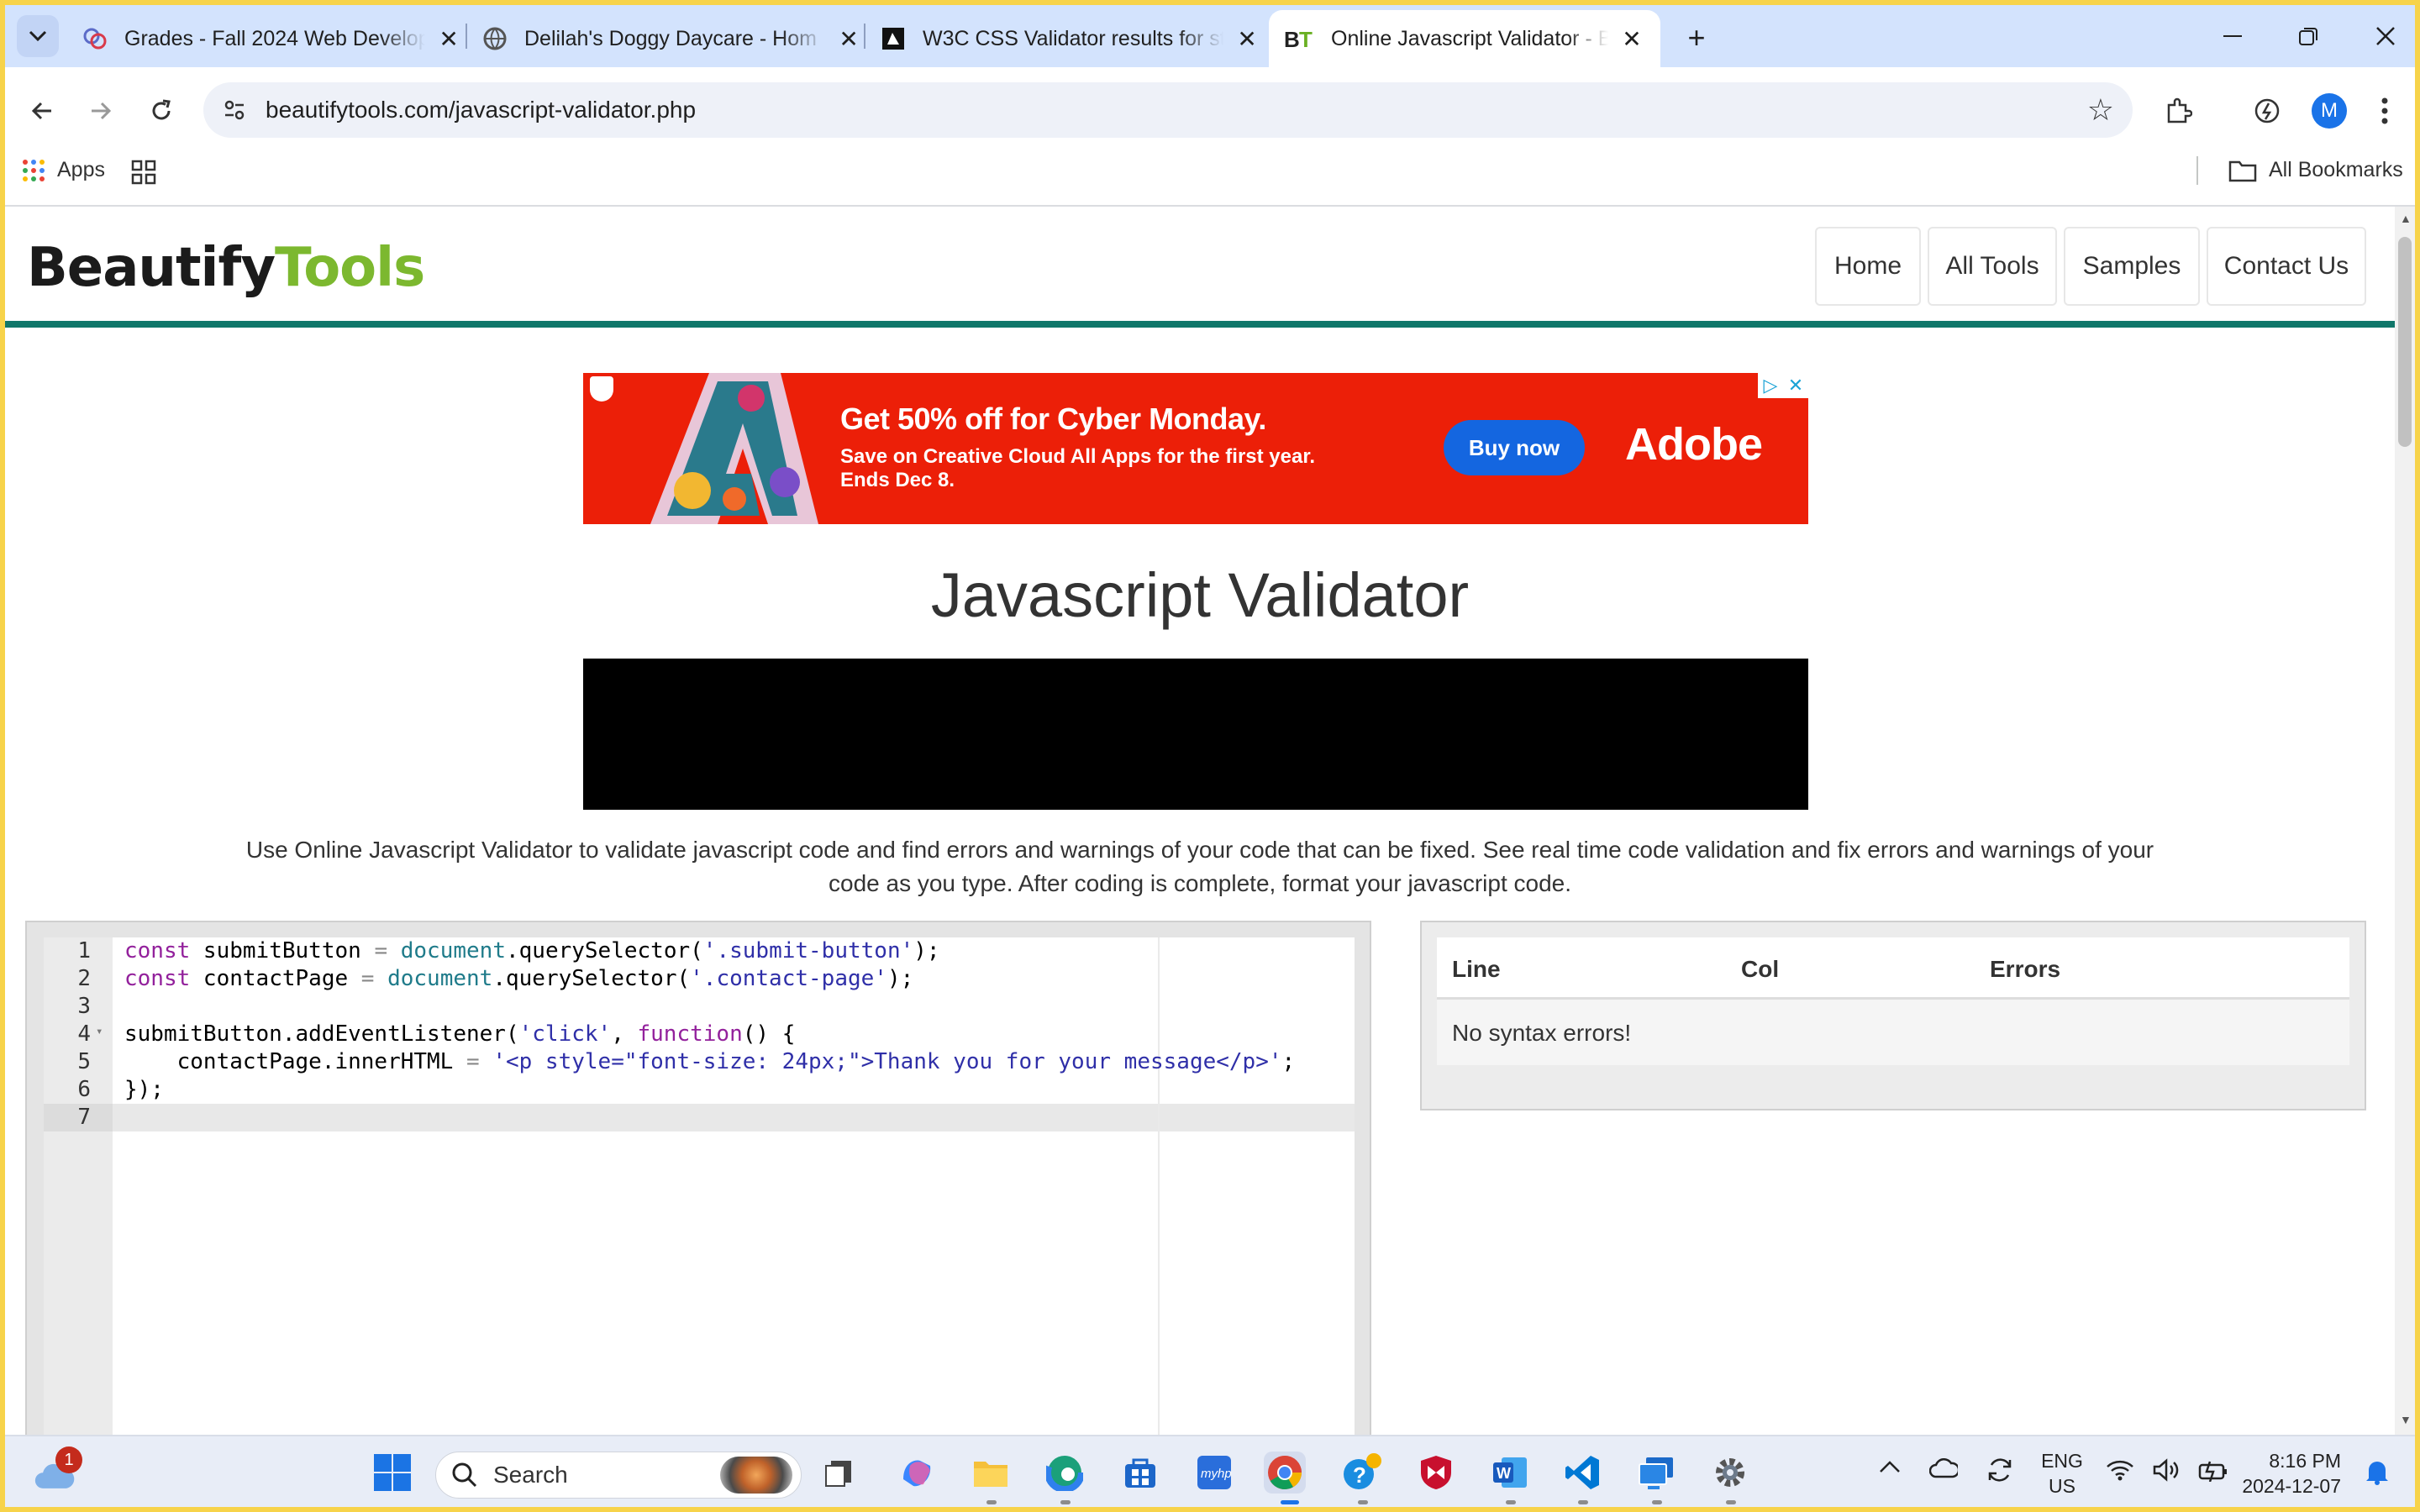 The width and height of the screenshot is (2420, 1512). Describe the element at coordinates (1053, 419) in the screenshot. I see `ad-headline: Get 50% off for Cyber Monday.` at that location.